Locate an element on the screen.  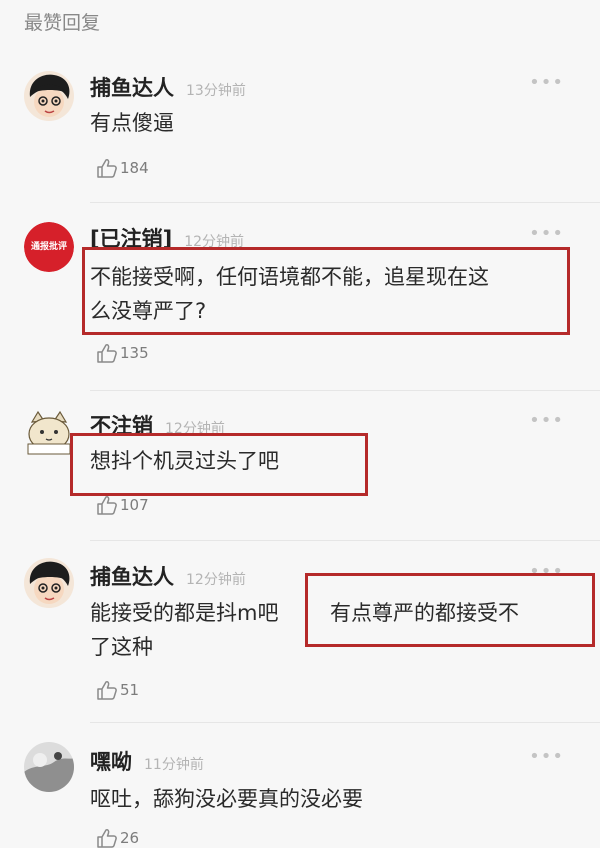
like-count: 51 is located at coordinates (130, 690).